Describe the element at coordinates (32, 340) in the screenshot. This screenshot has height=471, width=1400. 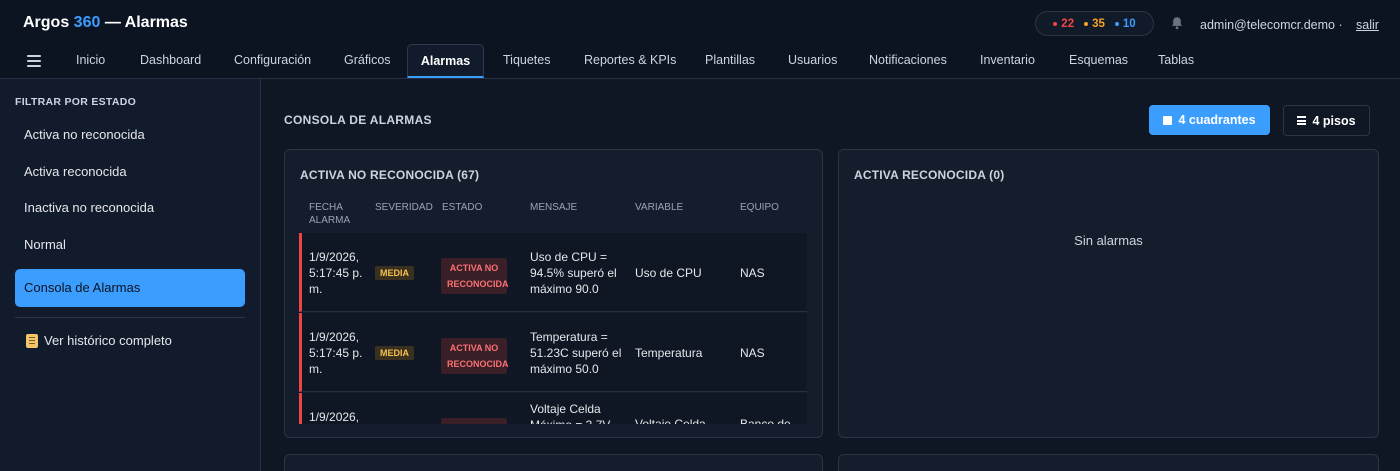
I see `scroll-icon` at that location.